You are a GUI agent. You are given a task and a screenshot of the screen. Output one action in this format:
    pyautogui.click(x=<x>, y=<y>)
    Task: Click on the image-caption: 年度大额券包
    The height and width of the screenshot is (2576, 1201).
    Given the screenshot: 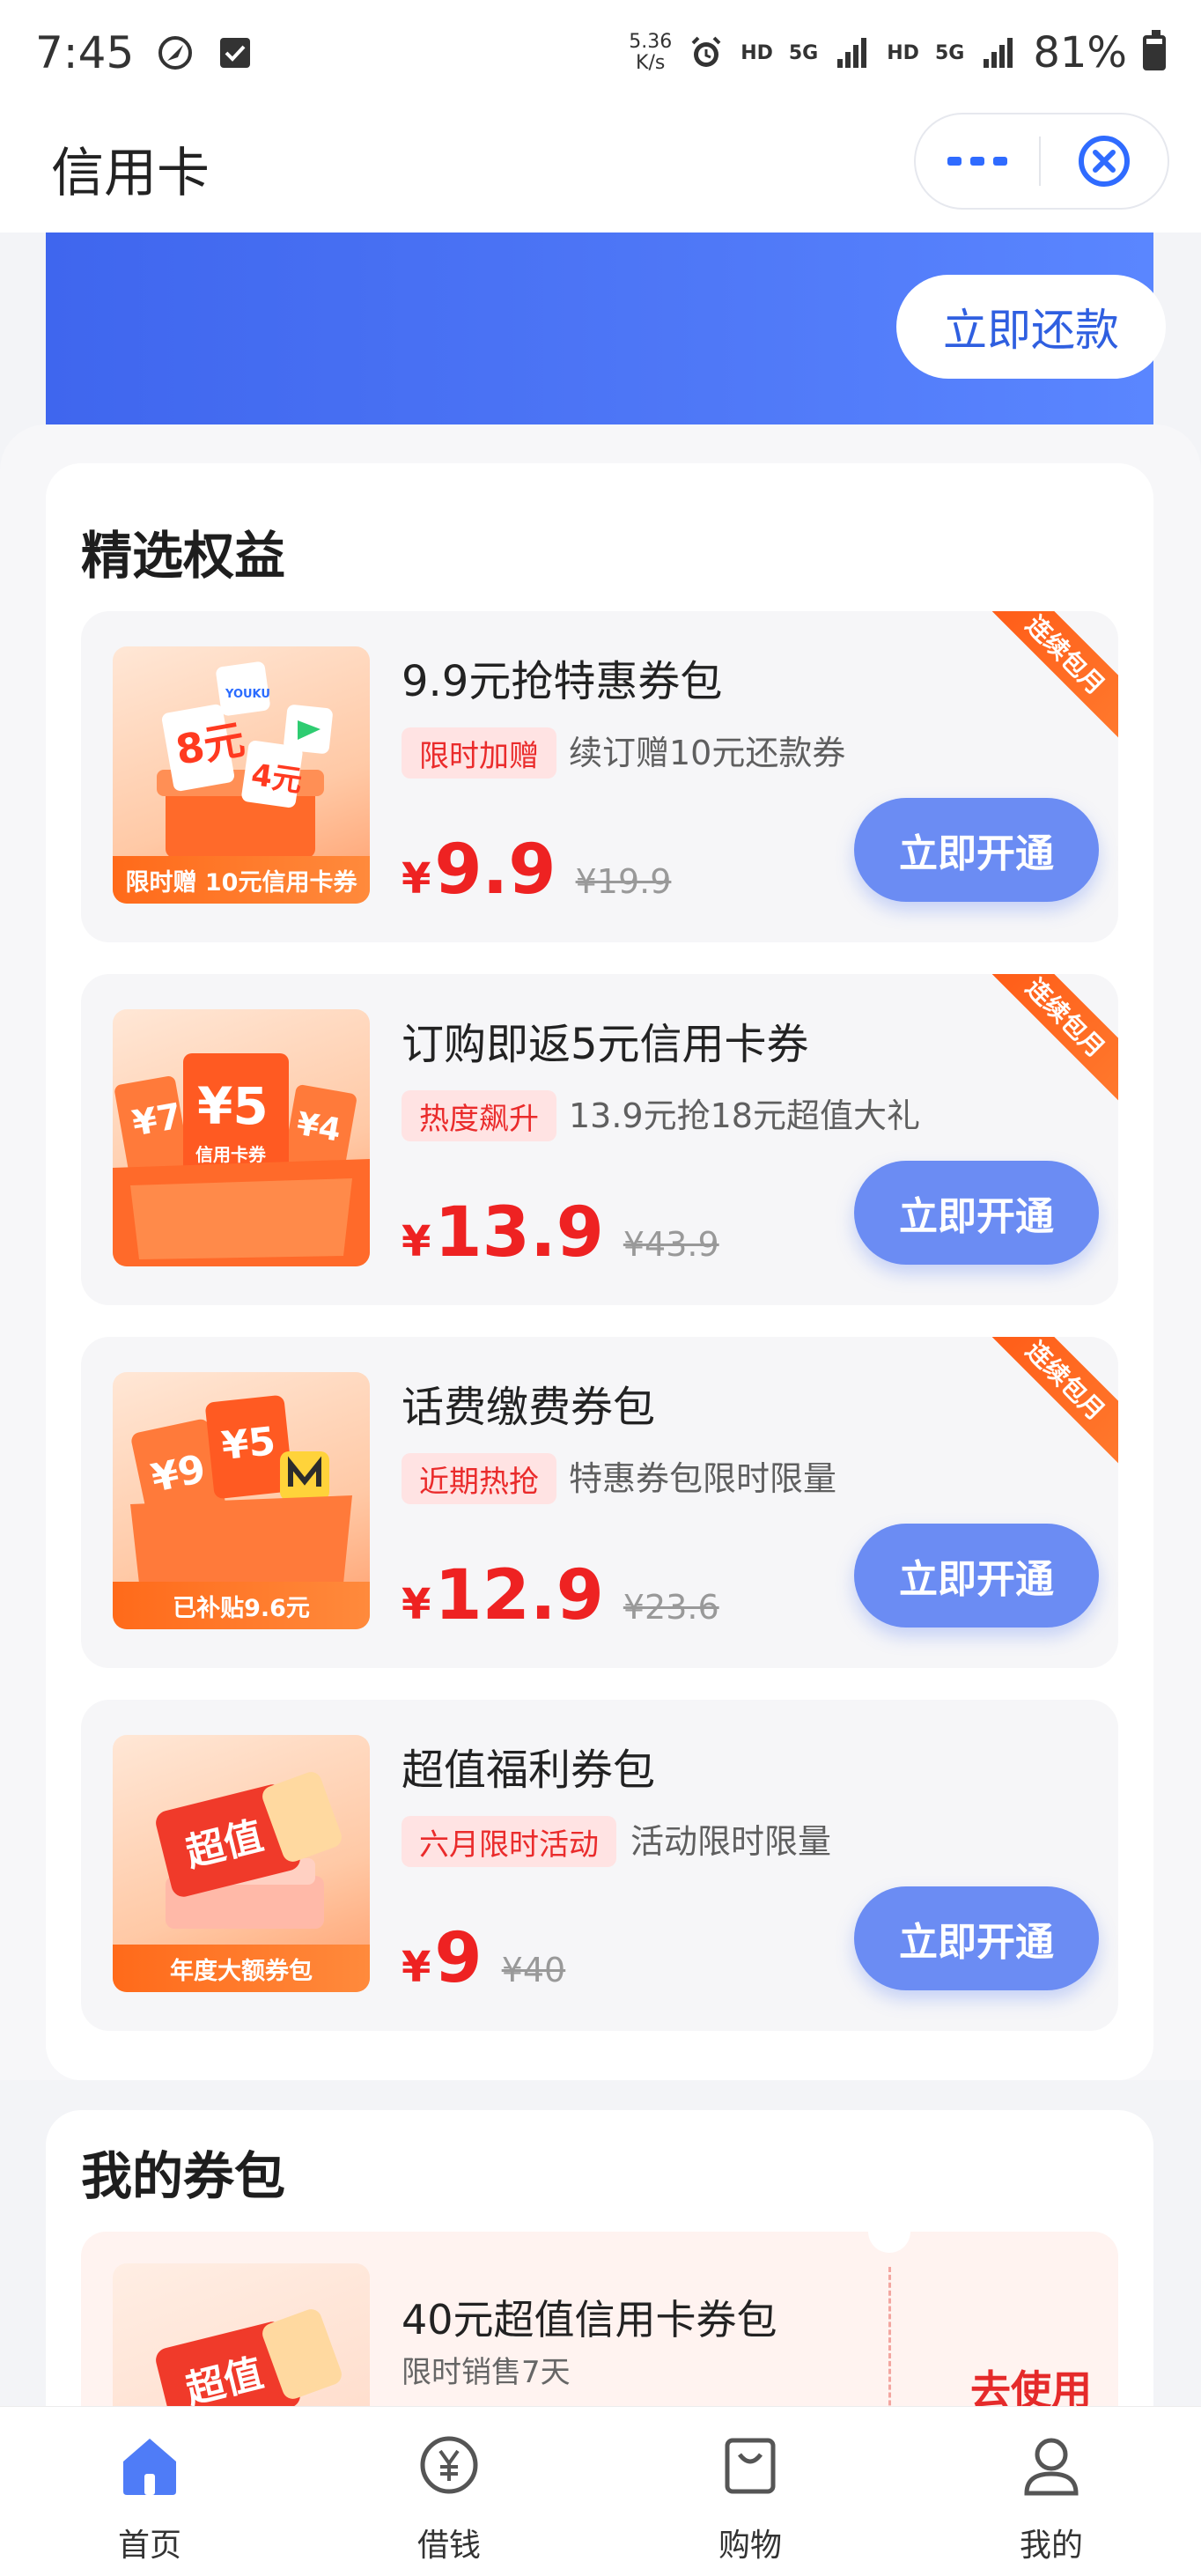 What is the action you would take?
    pyautogui.click(x=241, y=1968)
    